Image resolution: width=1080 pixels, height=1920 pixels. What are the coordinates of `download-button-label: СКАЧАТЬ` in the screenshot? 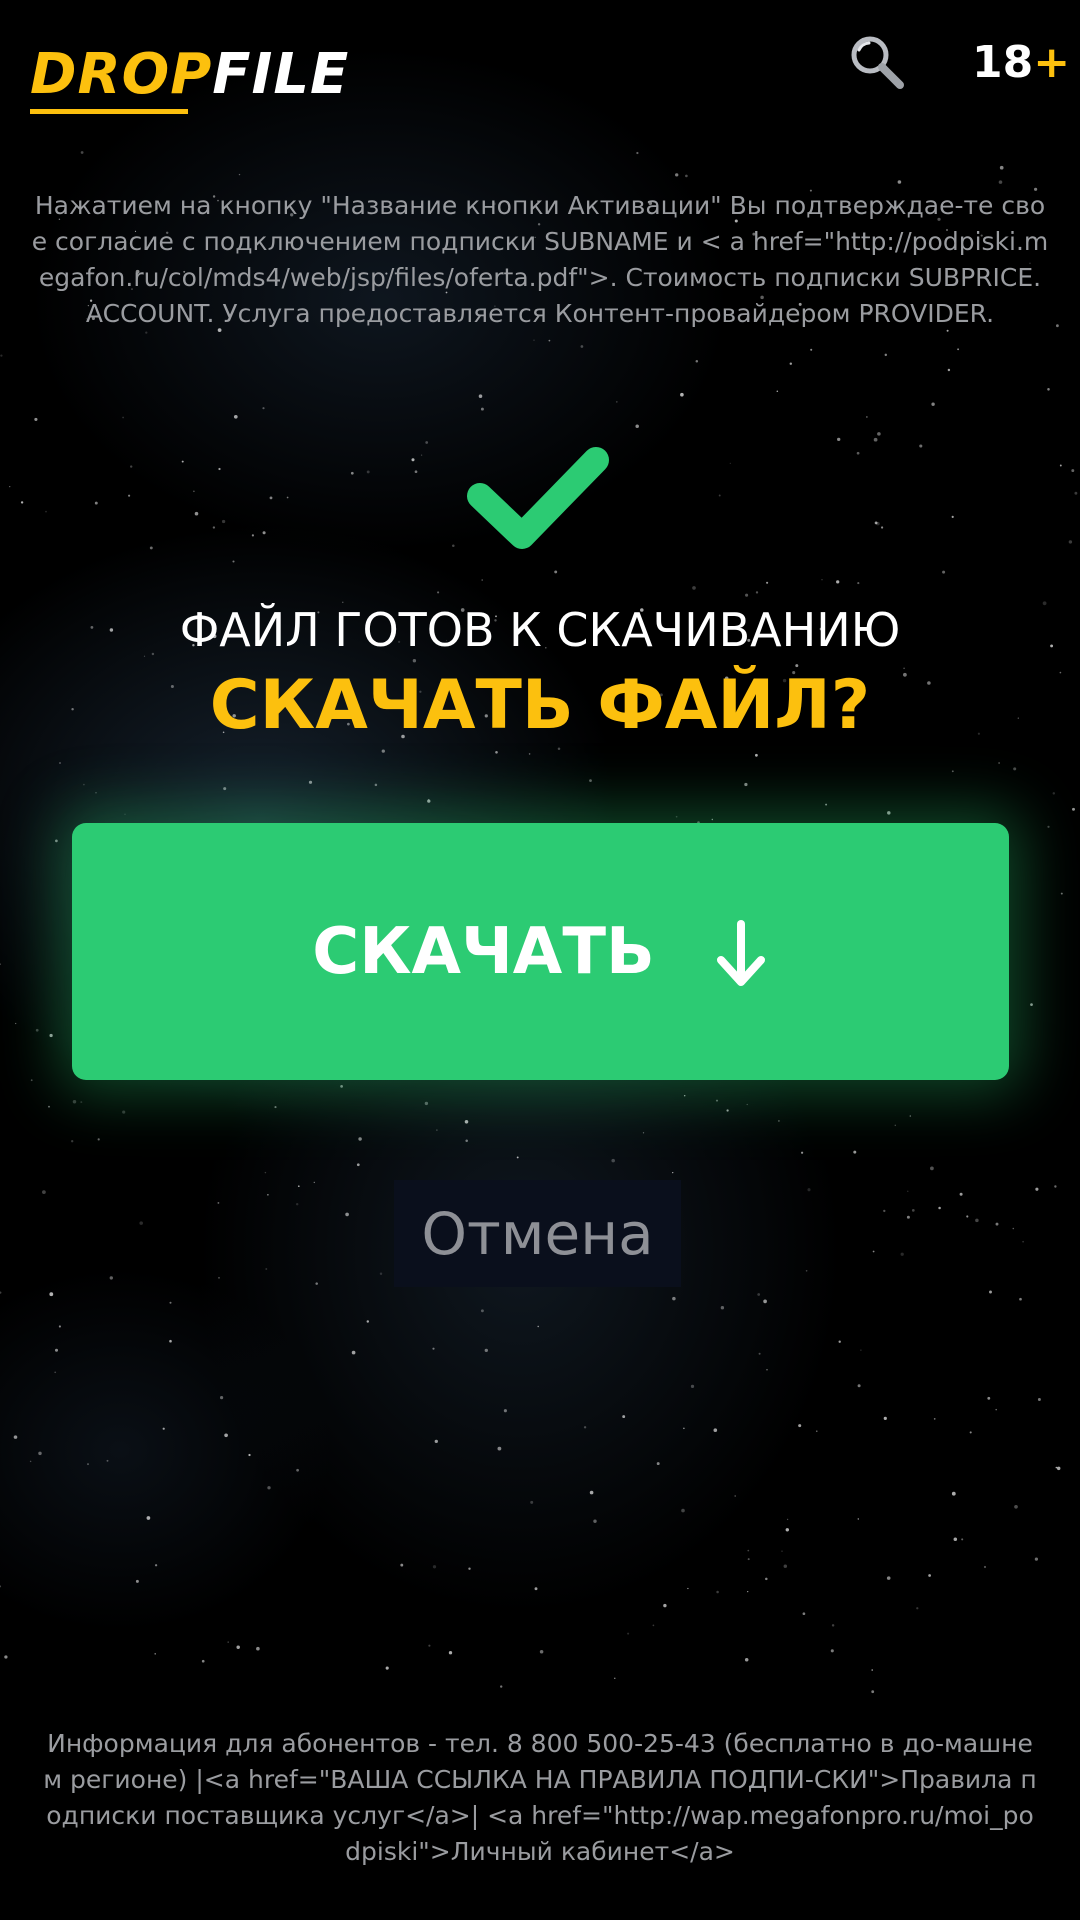 It's located at (483, 951).